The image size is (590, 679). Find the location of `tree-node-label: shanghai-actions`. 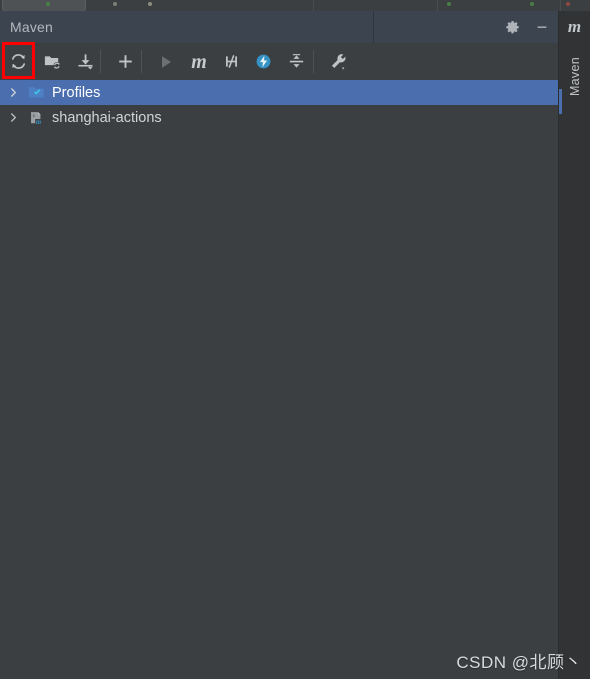

tree-node-label: shanghai-actions is located at coordinates (107, 117).